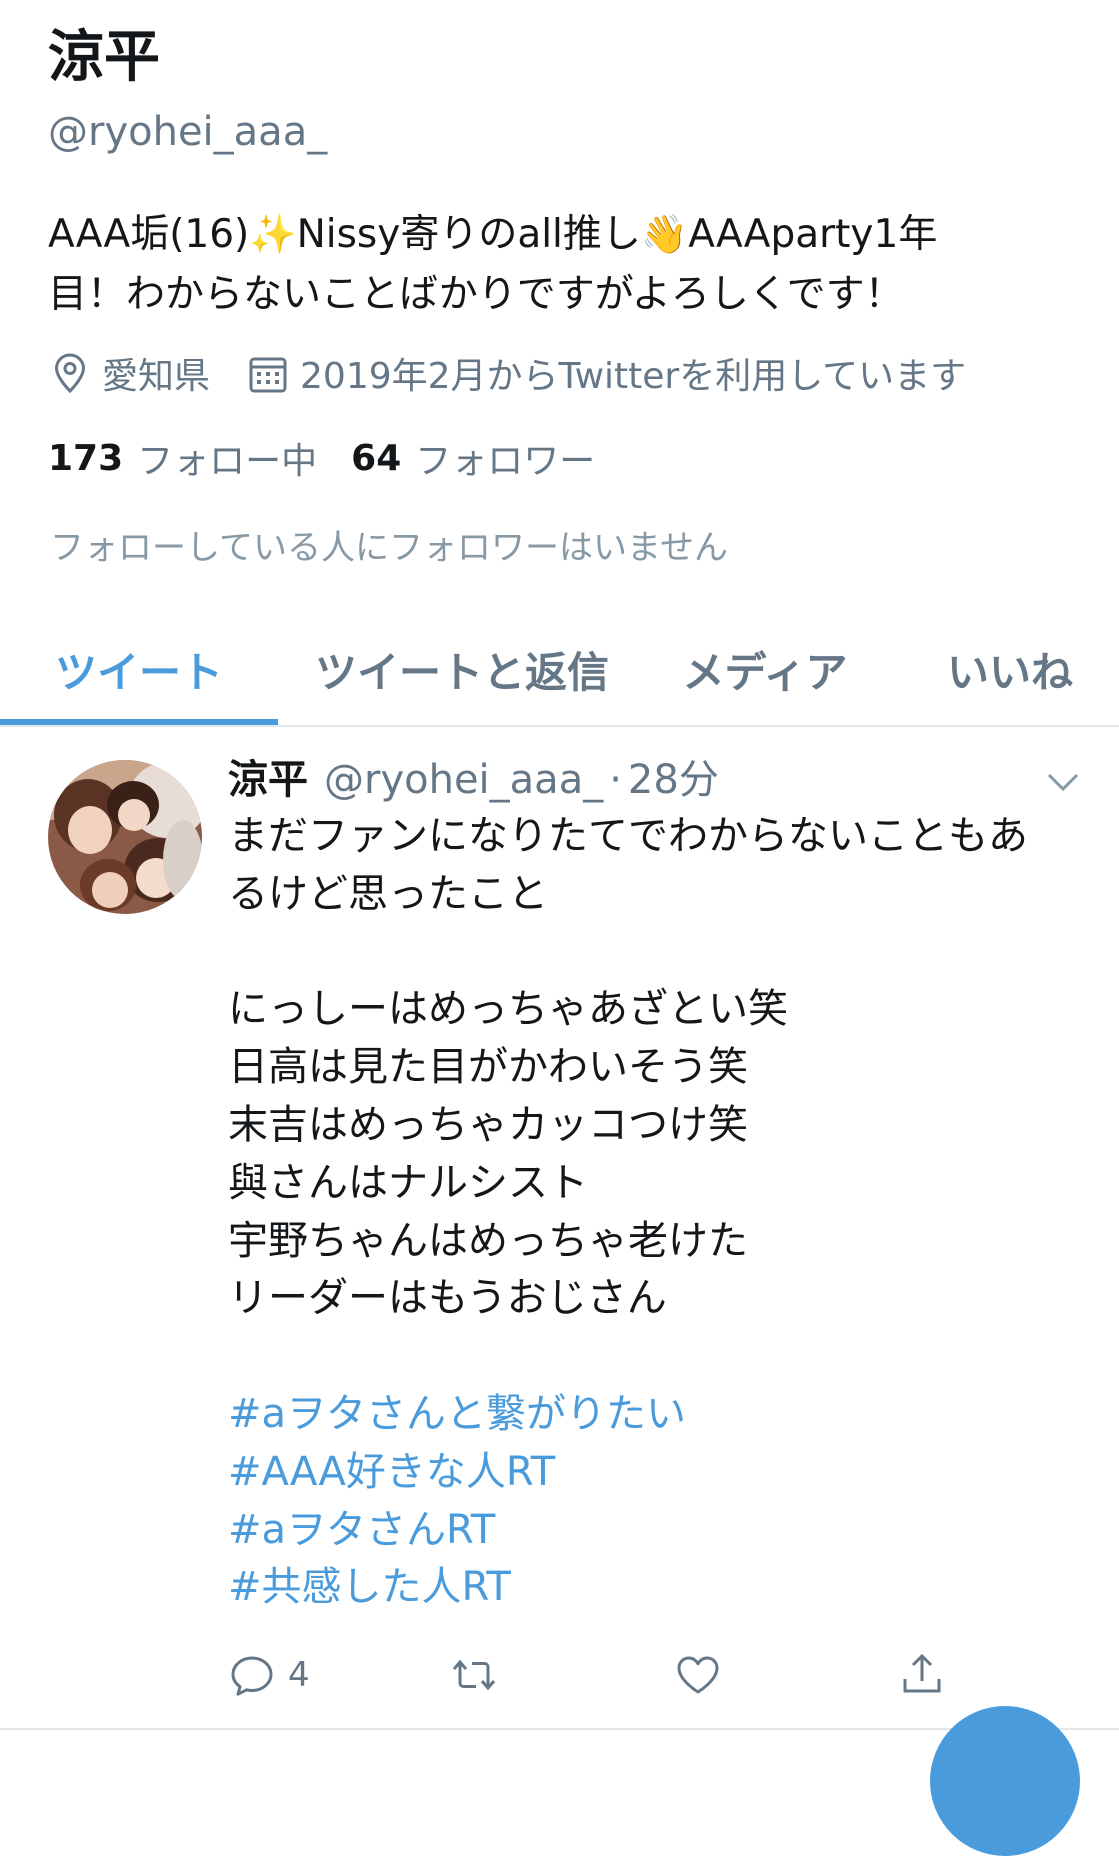  Describe the element at coordinates (1010, 669) in the screenshot. I see `tab-likes: いいね` at that location.